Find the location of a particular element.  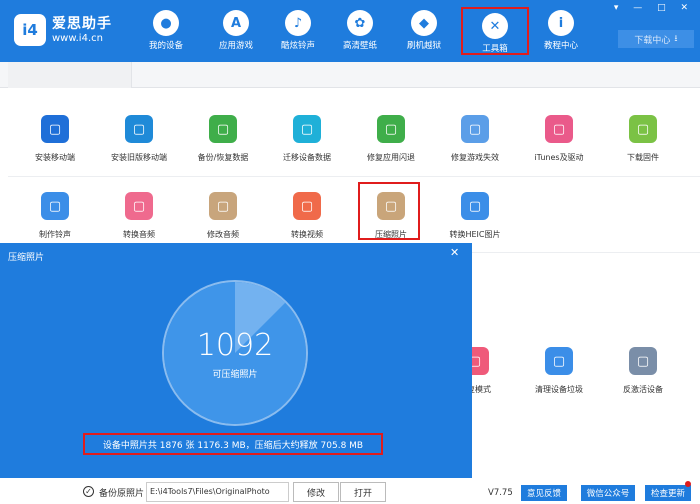

tool-tools_row2-3: ▢ 转换视频 is located at coordinates (307, 216).